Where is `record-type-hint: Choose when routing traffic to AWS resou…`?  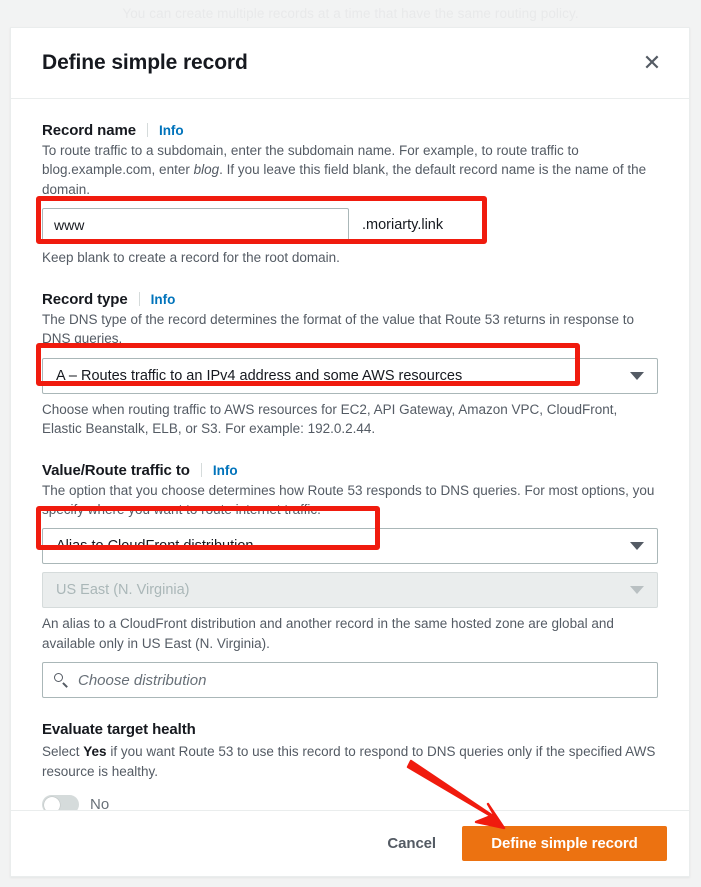
record-type-hint: Choose when routing traffic to AWS resou… is located at coordinates (330, 419).